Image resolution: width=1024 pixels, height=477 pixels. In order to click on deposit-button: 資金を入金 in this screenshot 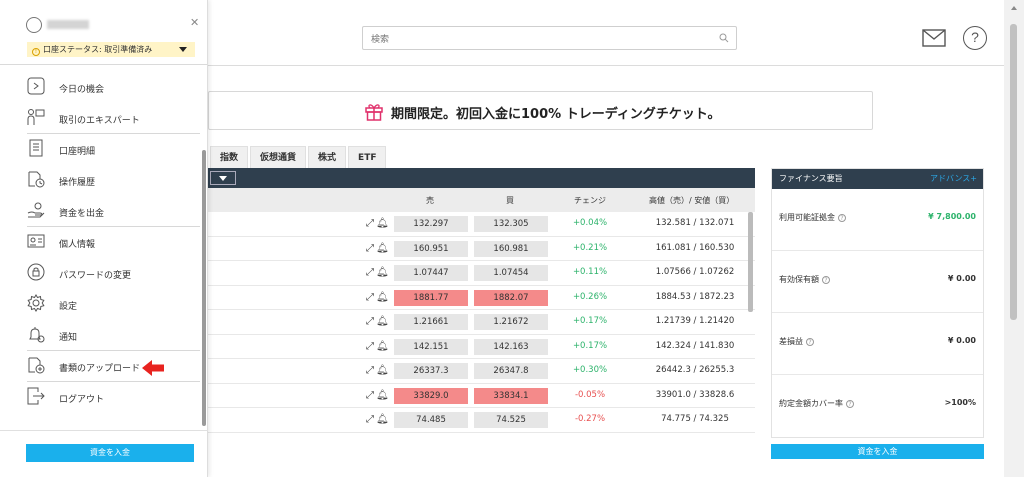, I will do `click(877, 451)`.